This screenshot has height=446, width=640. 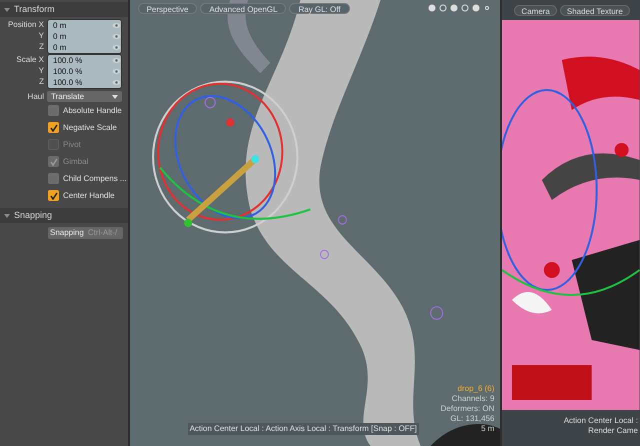 What do you see at coordinates (487, 429) in the screenshot?
I see `info-text: 5 m` at bounding box center [487, 429].